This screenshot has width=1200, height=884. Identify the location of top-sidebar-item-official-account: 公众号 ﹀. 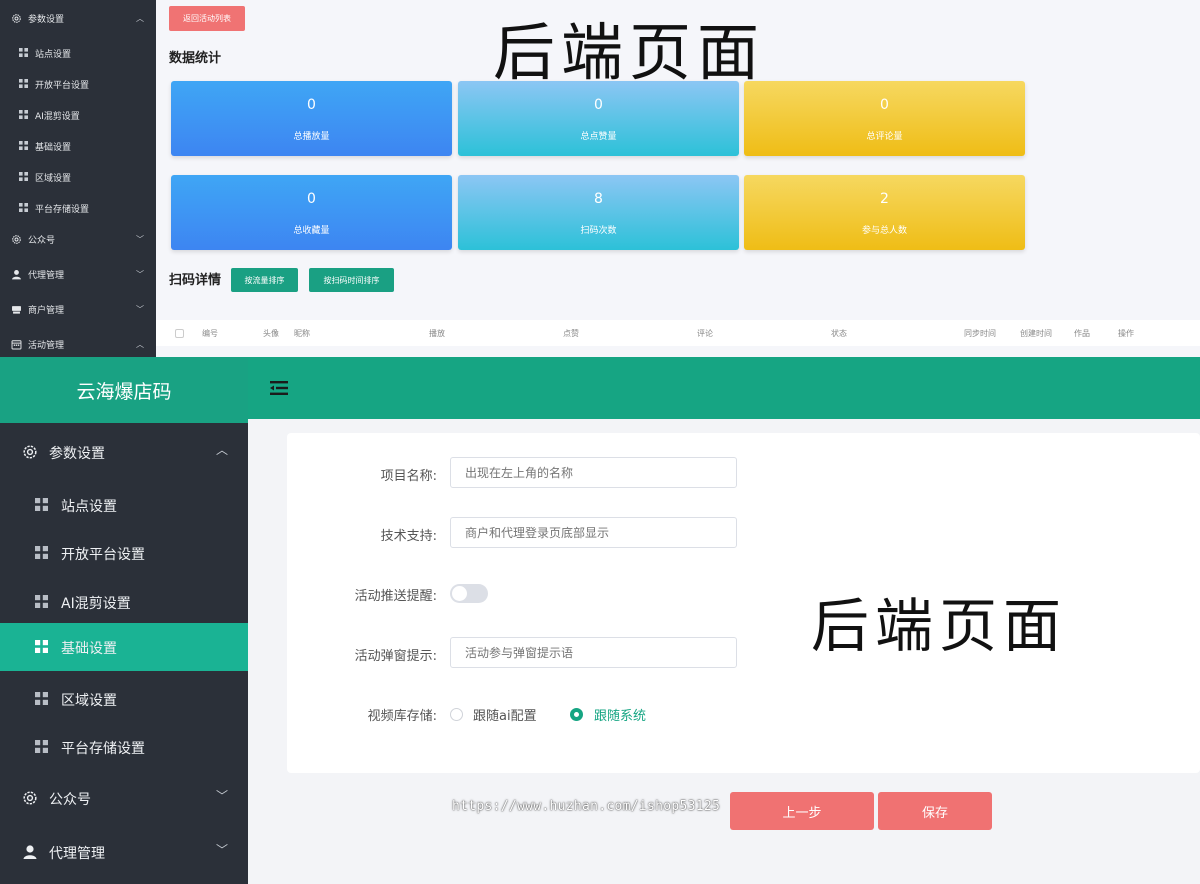
(78, 239).